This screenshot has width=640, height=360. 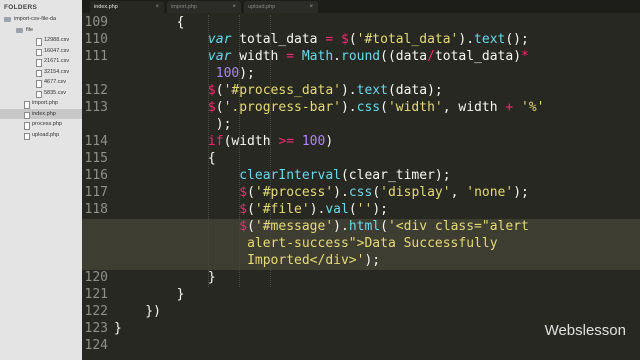 What do you see at coordinates (127, 7) in the screenshot?
I see `tab-index-php: index.php ×` at bounding box center [127, 7].